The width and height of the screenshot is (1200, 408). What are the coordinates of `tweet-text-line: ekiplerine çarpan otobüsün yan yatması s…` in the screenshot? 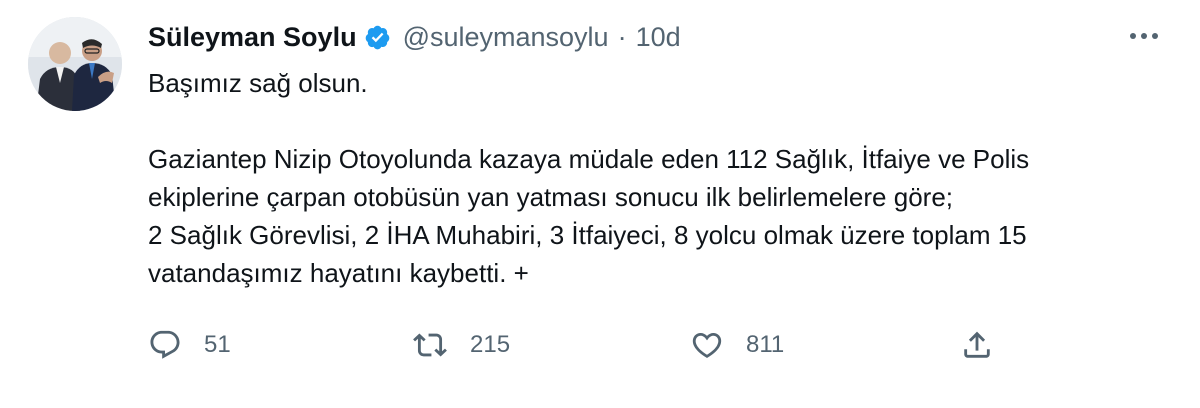 It's located at (550, 197).